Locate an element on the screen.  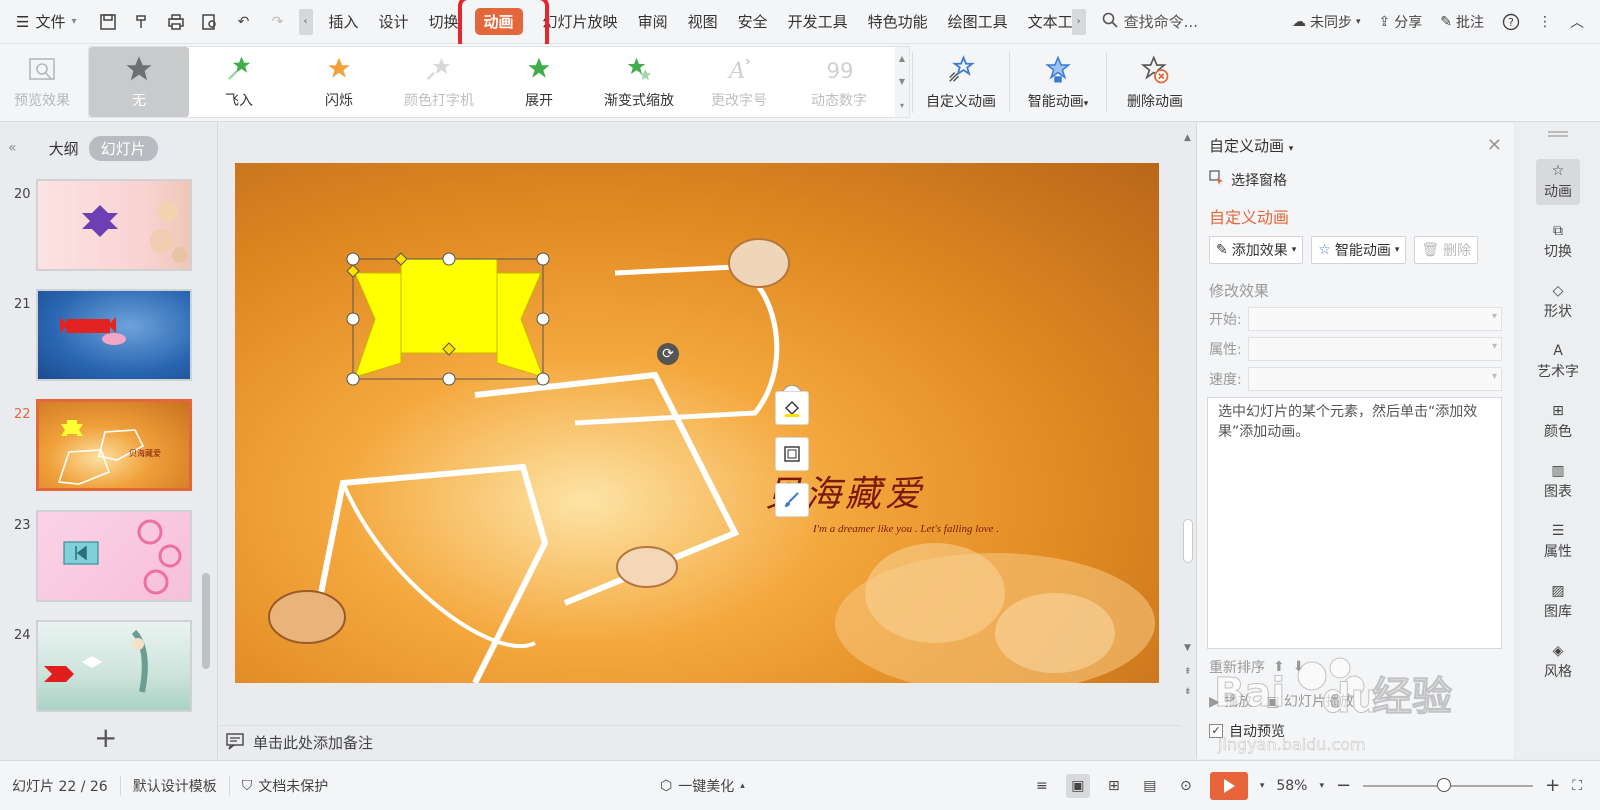
slide-thumbnail-row: 24 is located at coordinates (100, 668).